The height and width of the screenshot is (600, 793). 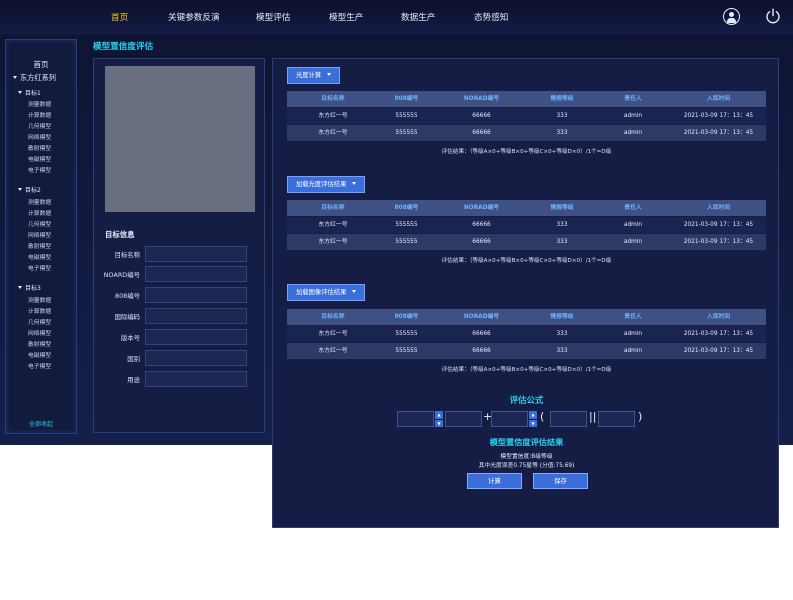 I want to click on collapse-all-button: 全部收起, so click(x=41, y=423).